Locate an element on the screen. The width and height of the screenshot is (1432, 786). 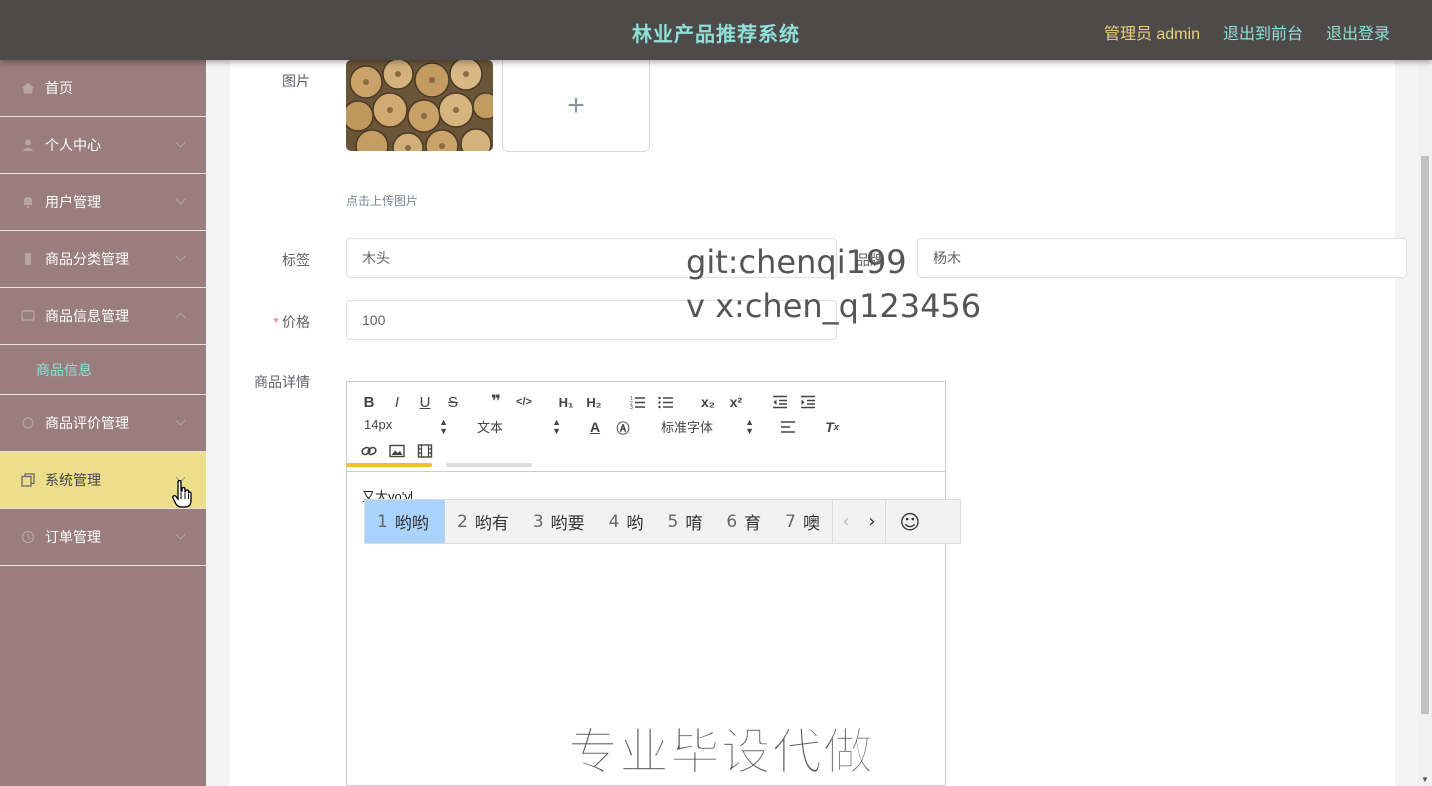
sidebar-item-category-management: 商品分类管理 is located at coordinates (103, 259).